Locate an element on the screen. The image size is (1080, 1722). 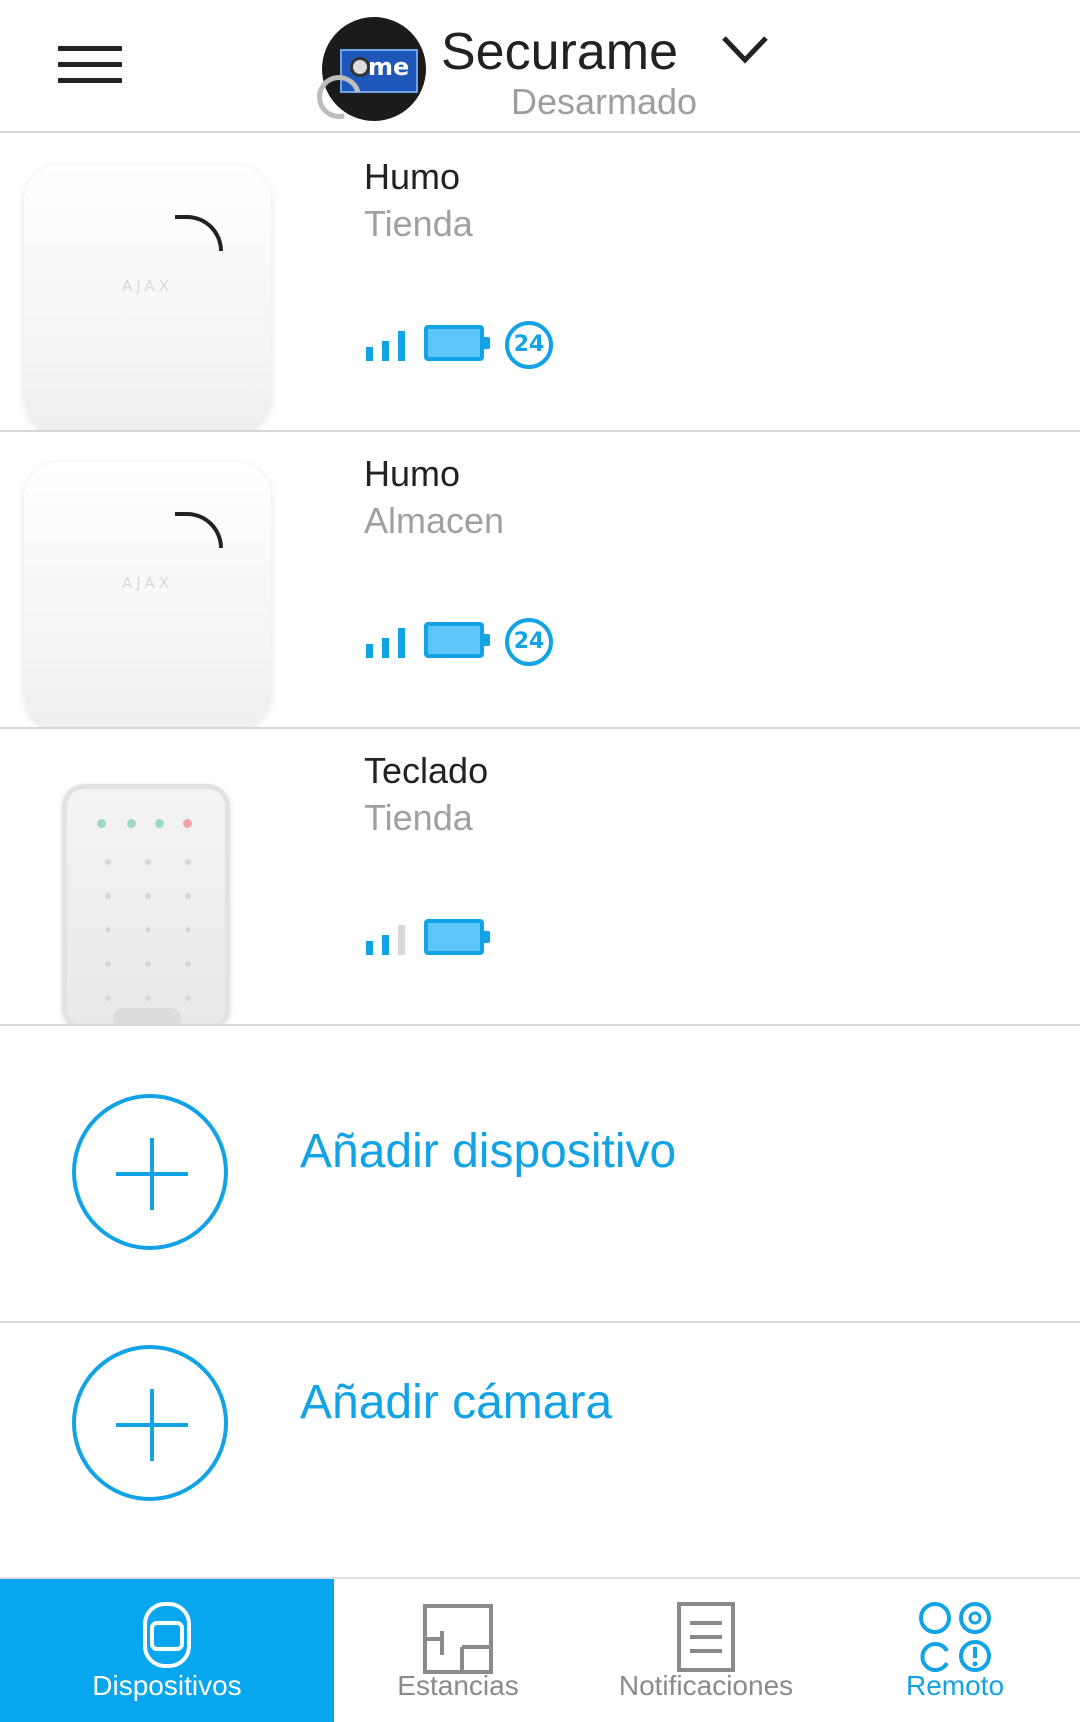
devices-icon is located at coordinates (167, 1635).